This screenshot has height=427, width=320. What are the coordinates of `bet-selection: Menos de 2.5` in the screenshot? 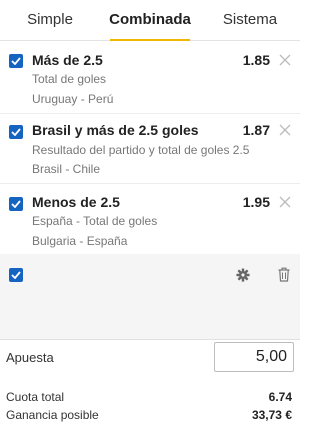 It's located at (76, 202).